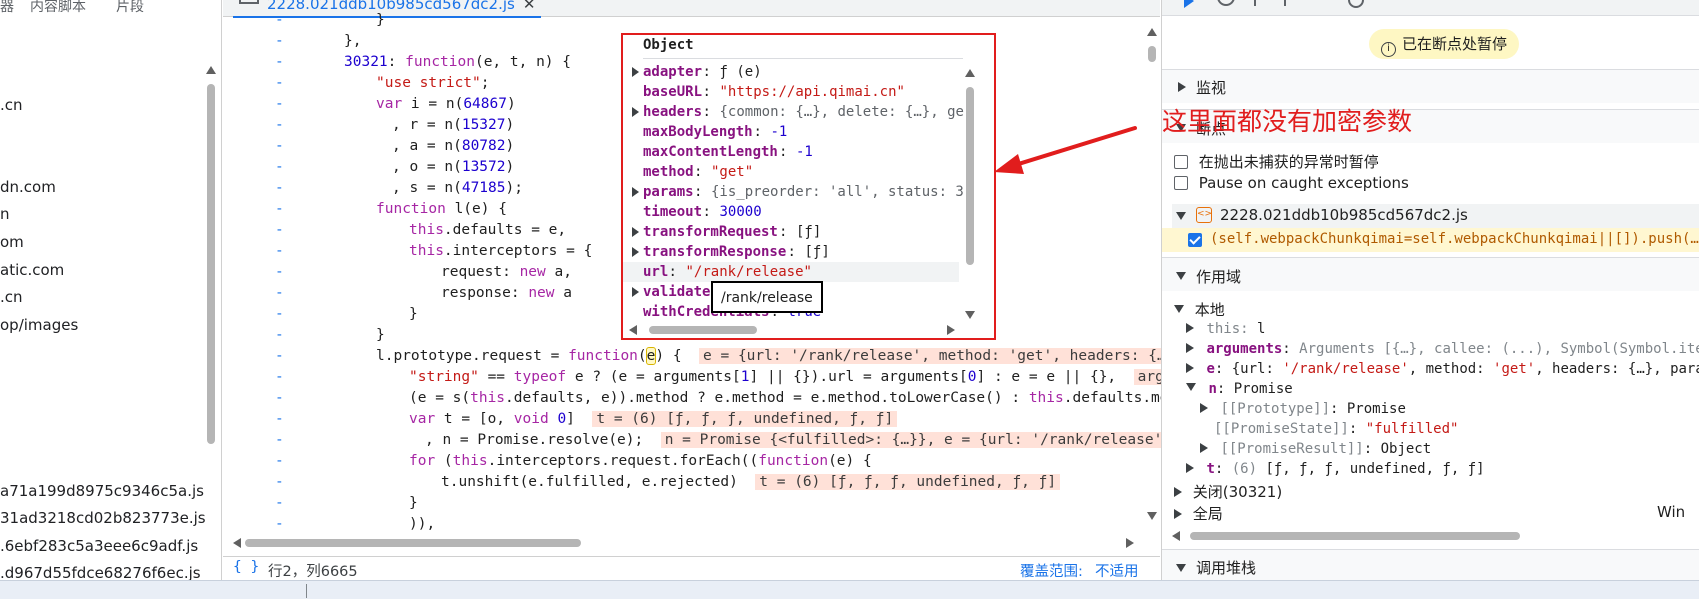 The height and width of the screenshot is (599, 1699). I want to click on breakpoint-checkbox, so click(1195, 240).